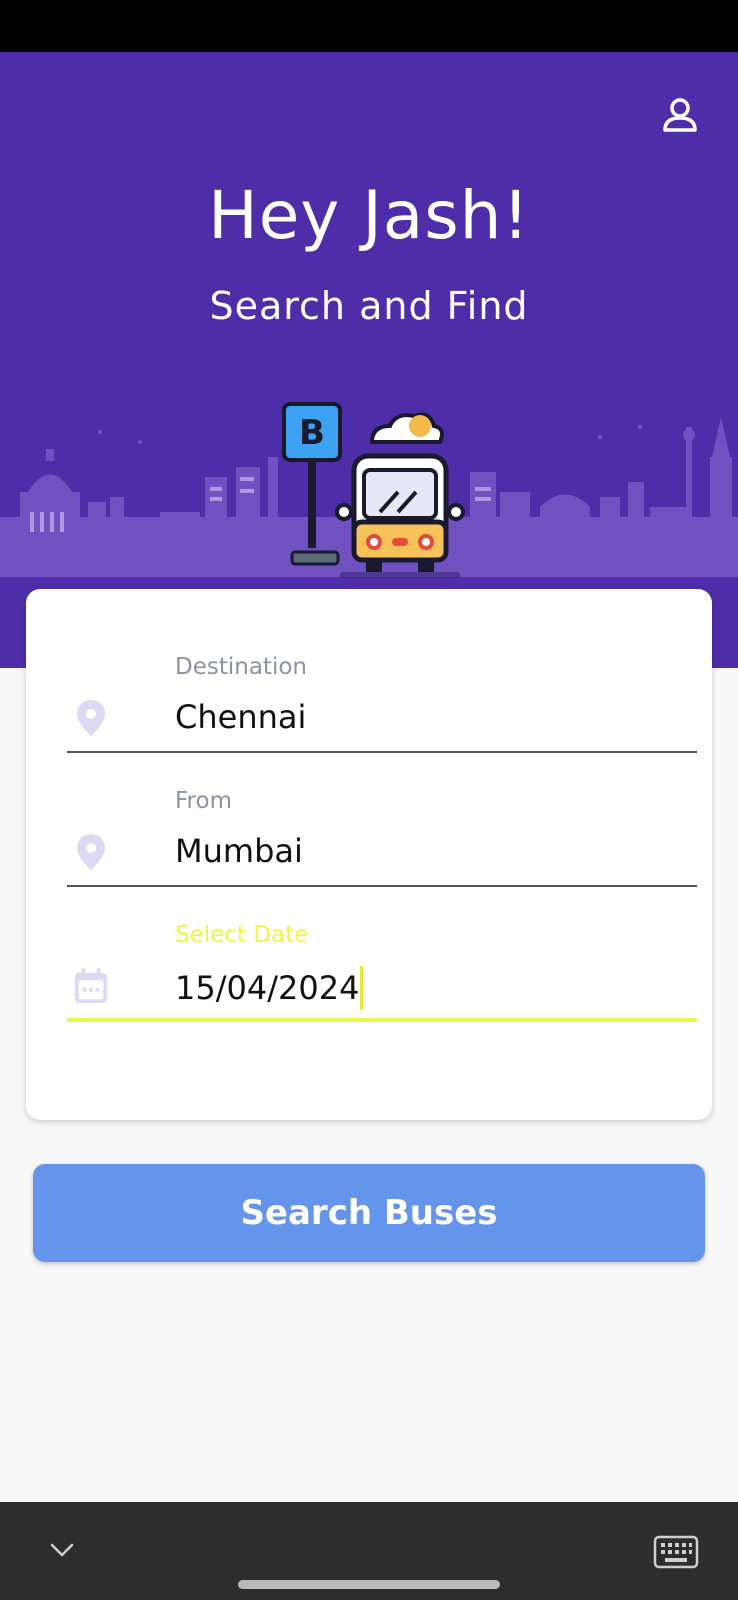  What do you see at coordinates (382, 982) in the screenshot?
I see `date-field: Select Date 15/04/2024` at bounding box center [382, 982].